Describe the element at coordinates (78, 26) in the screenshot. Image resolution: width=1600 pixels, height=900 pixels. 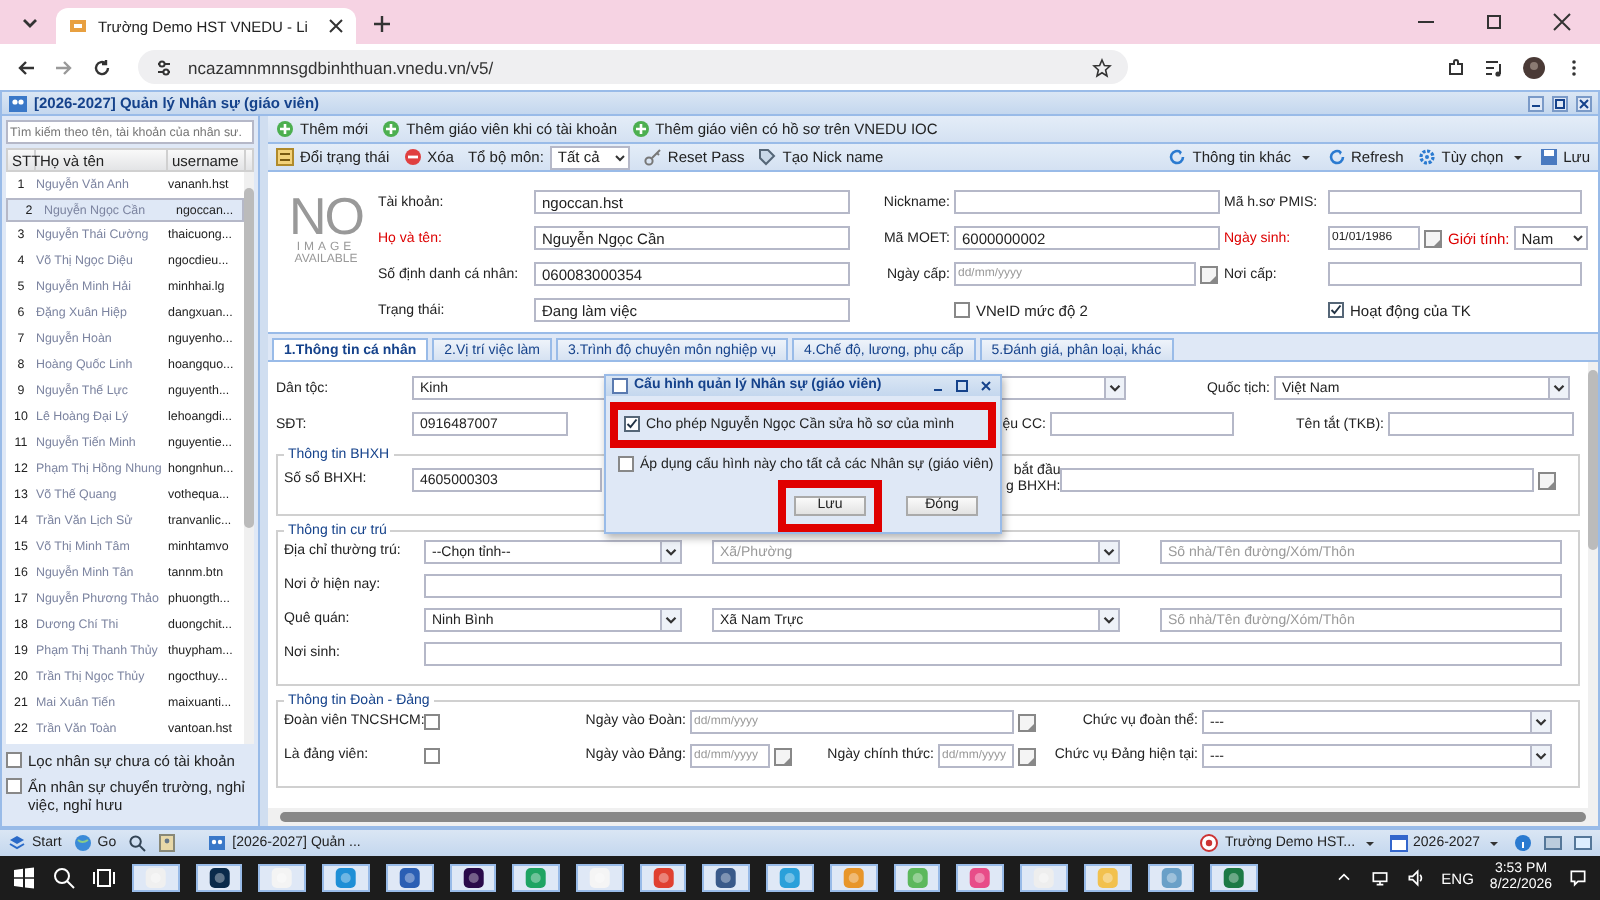
I see `favicon-icon` at that location.